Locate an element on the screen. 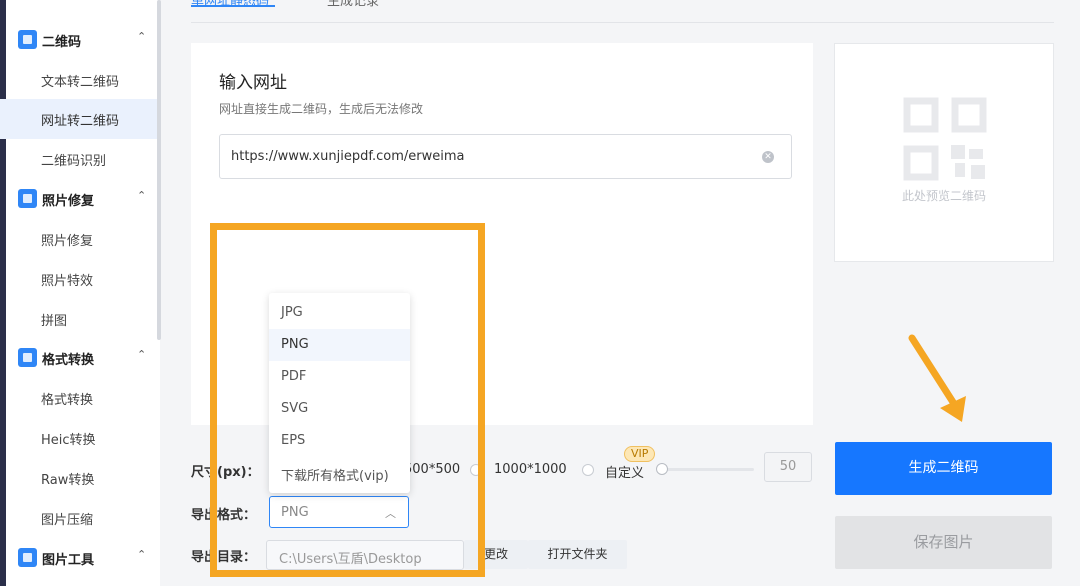 Image resolution: width=1080 pixels, height=586 pixels. sidebar-item-heic-convert: Heic转换 is located at coordinates (80, 438).